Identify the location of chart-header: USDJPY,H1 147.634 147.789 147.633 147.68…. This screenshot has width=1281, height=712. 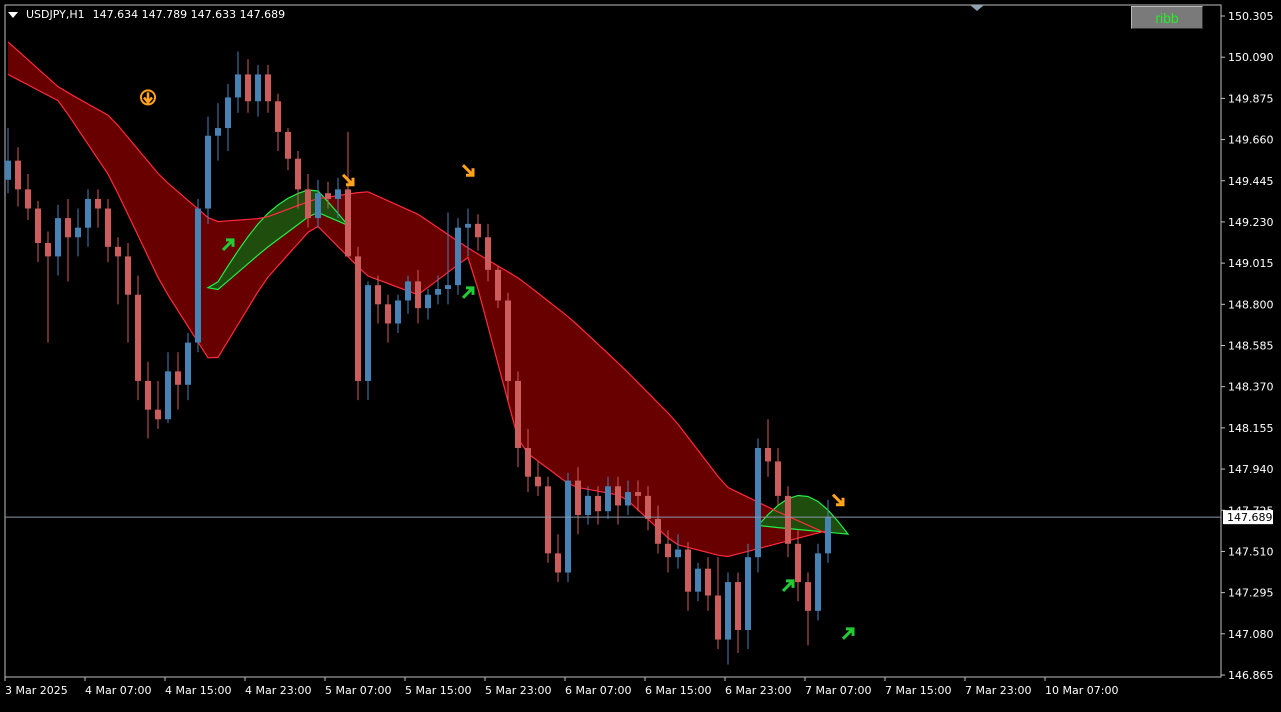
(146, 14).